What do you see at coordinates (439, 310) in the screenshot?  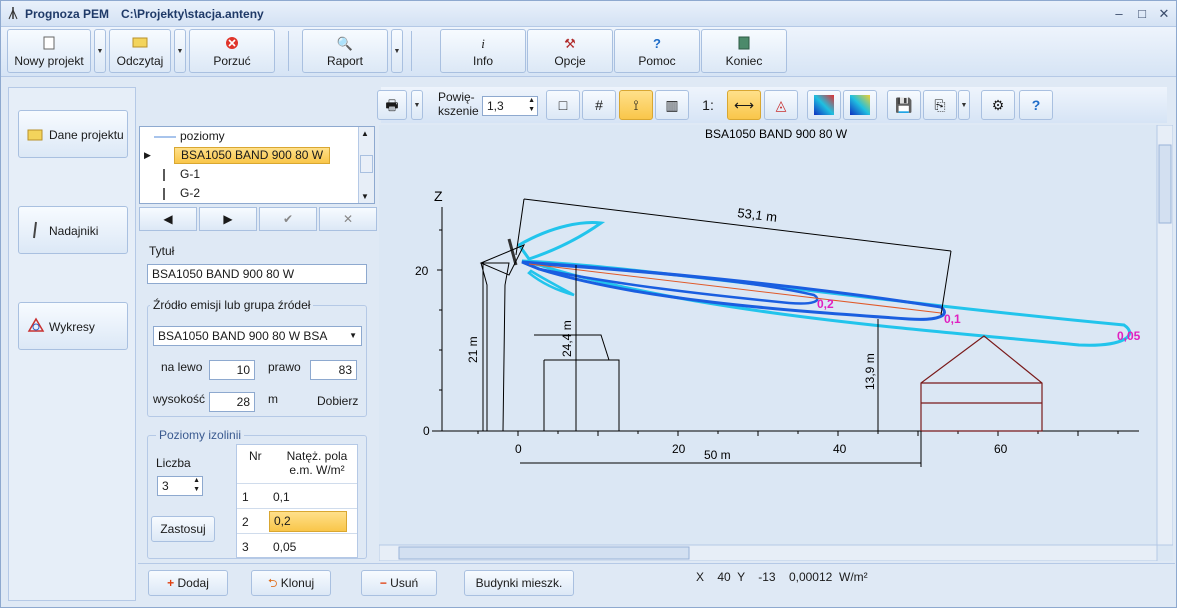 I see `z-ticks` at bounding box center [439, 310].